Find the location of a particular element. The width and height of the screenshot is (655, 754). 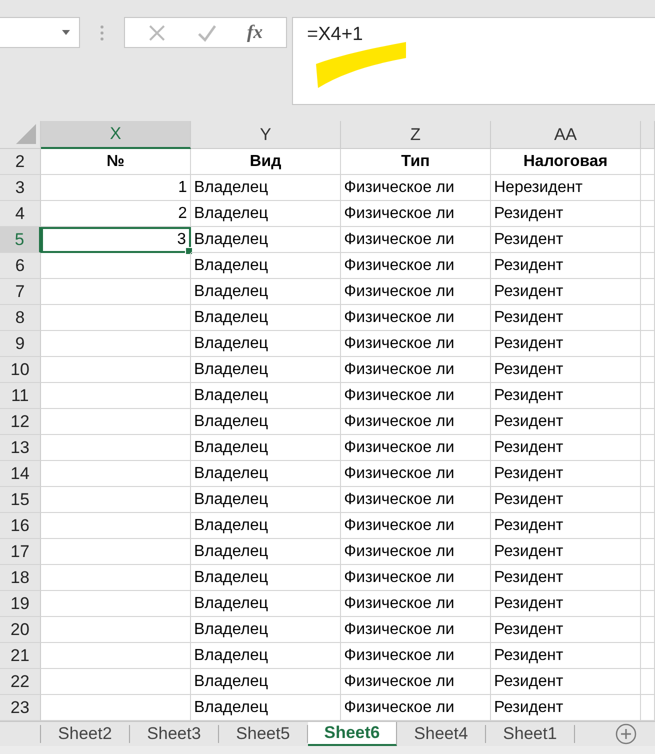

row-header: 8 is located at coordinates (20, 318).